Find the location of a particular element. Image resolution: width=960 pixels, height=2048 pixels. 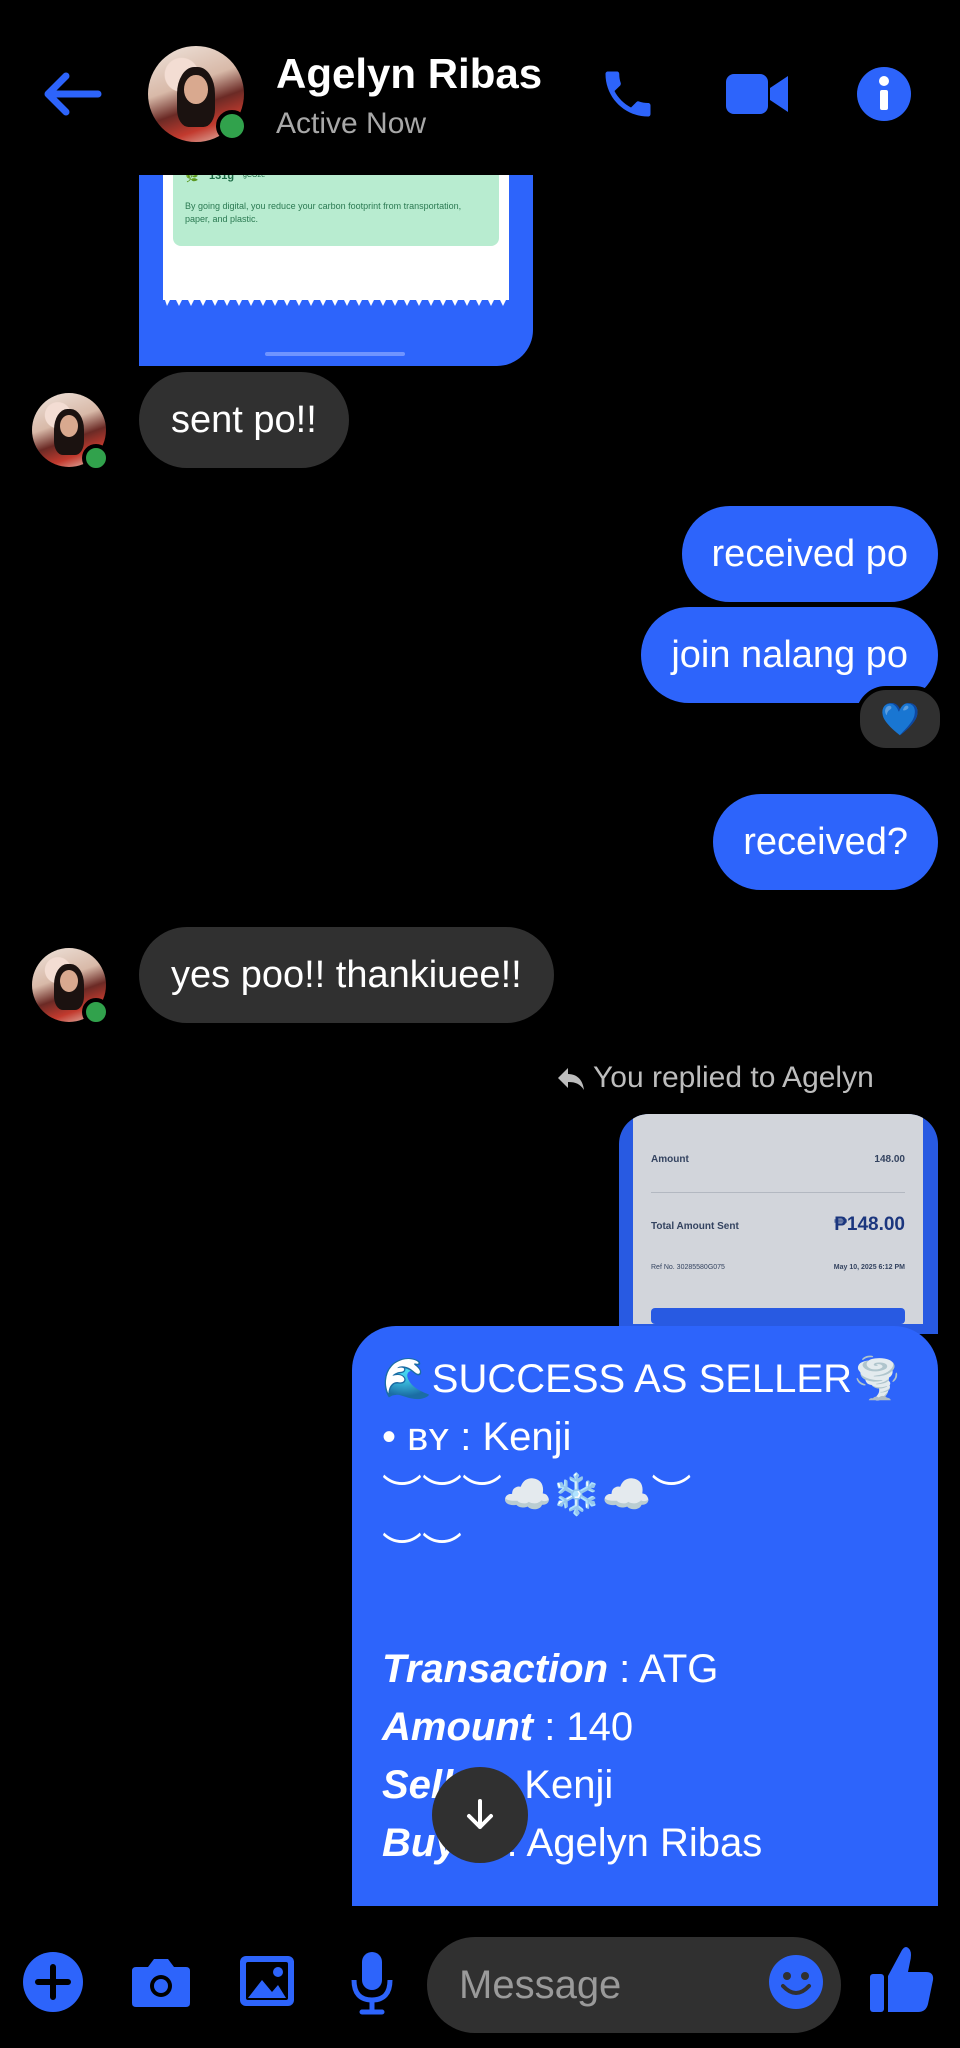

emoji-icon is located at coordinates (796, 1982).